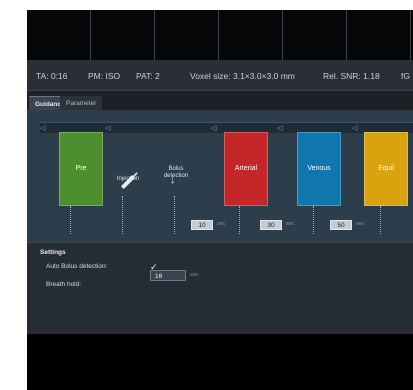 The image size is (413, 390). What do you see at coordinates (242, 76) in the screenshot?
I see `voxel-size-readout: Voxel size: 3.1×3.0×3.0 mm` at bounding box center [242, 76].